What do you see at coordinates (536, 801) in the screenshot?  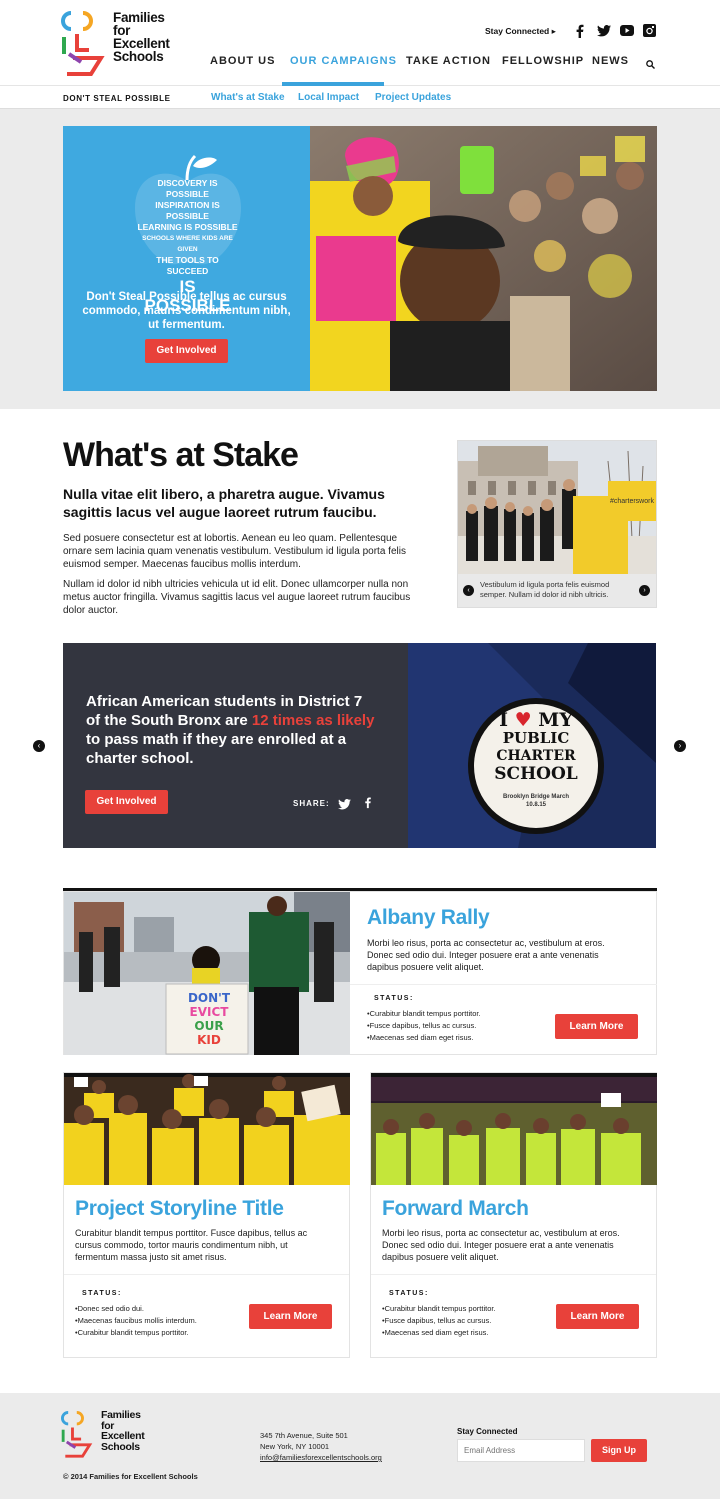 I see `pin-small-text: Brooklyn Bridge March 10.8.15` at bounding box center [536, 801].